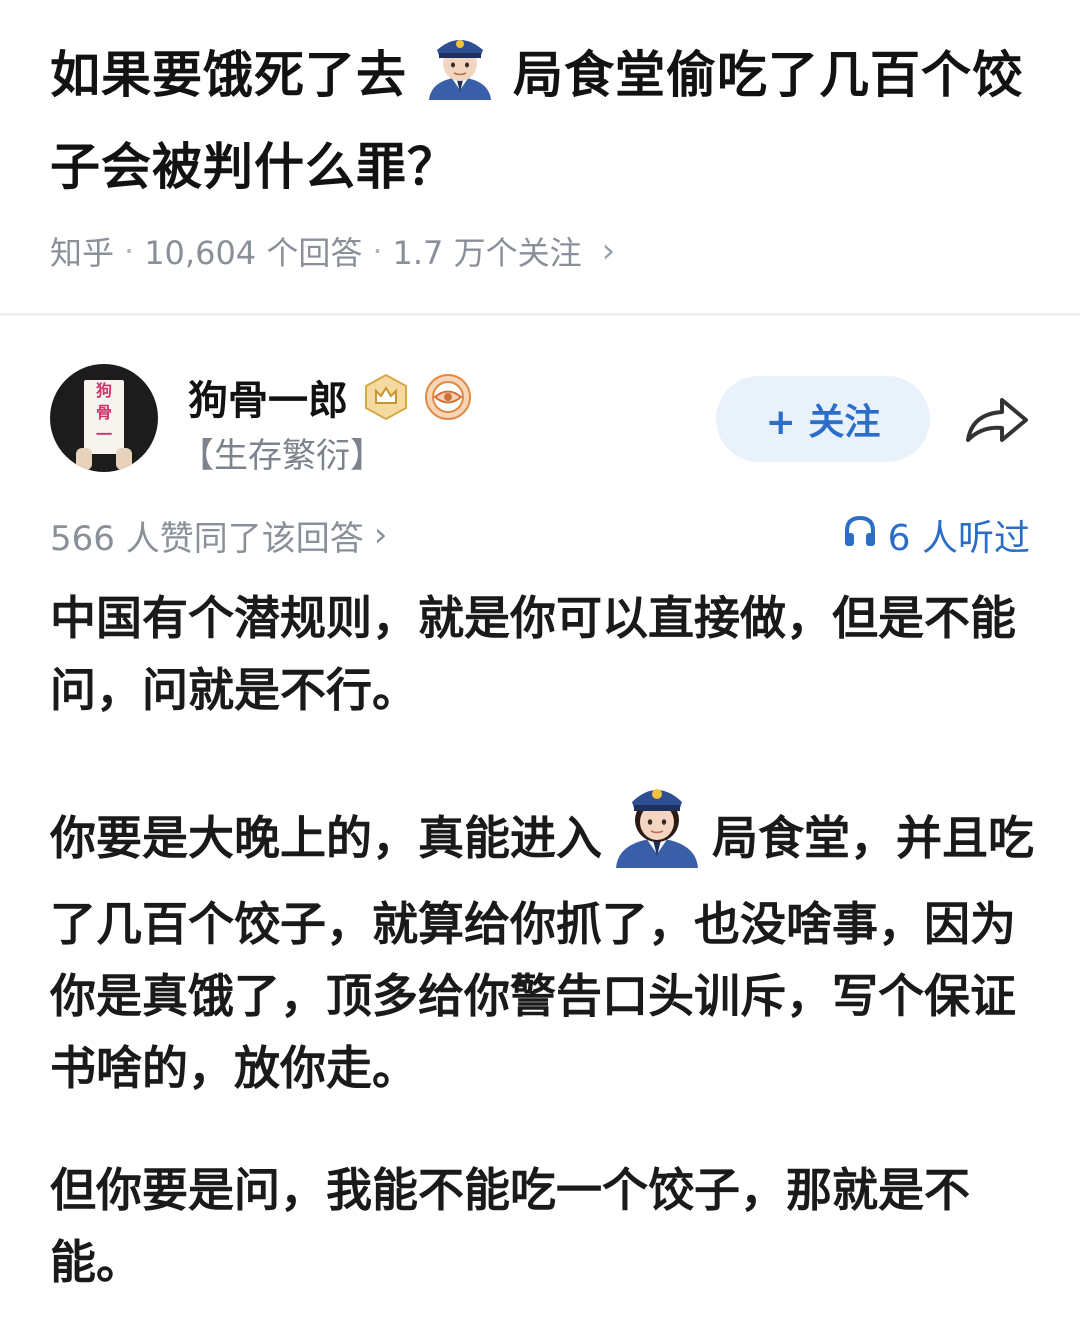 This screenshot has height=1328, width=1080. What do you see at coordinates (460, 78) in the screenshot?
I see `police-officer-emoji-icon` at bounding box center [460, 78].